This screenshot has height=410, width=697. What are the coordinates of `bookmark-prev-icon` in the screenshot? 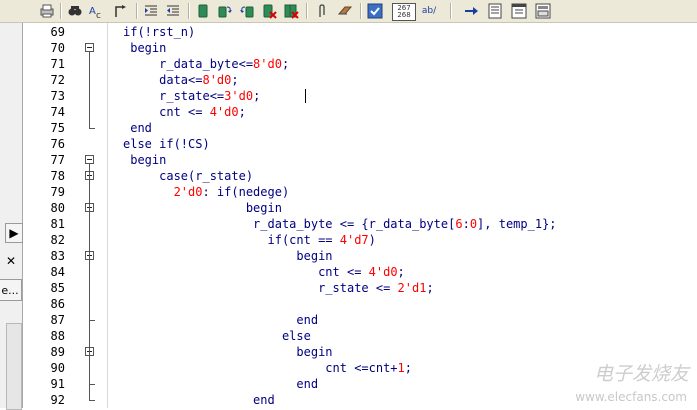 It's located at (247, 11).